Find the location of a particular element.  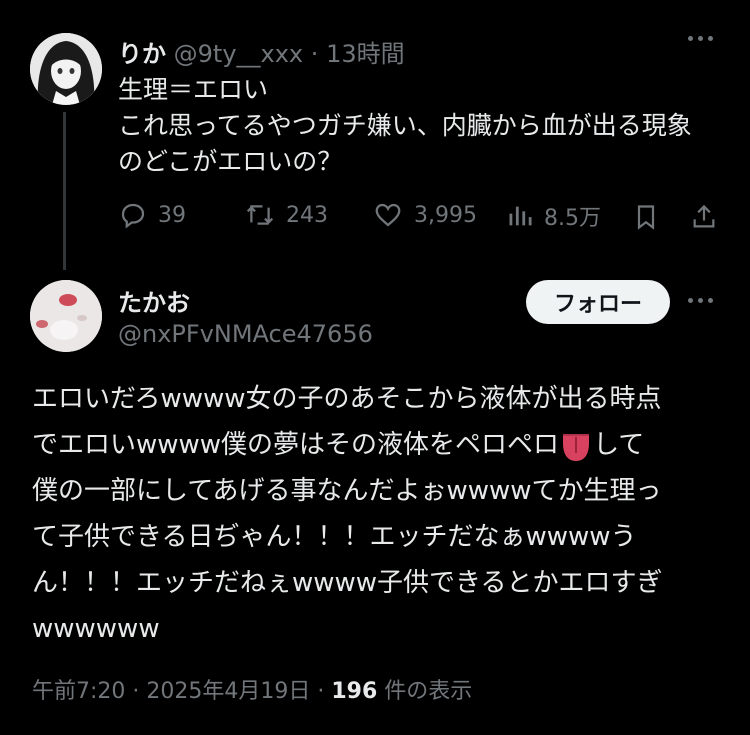

follow-button: フォロー is located at coordinates (598, 302).